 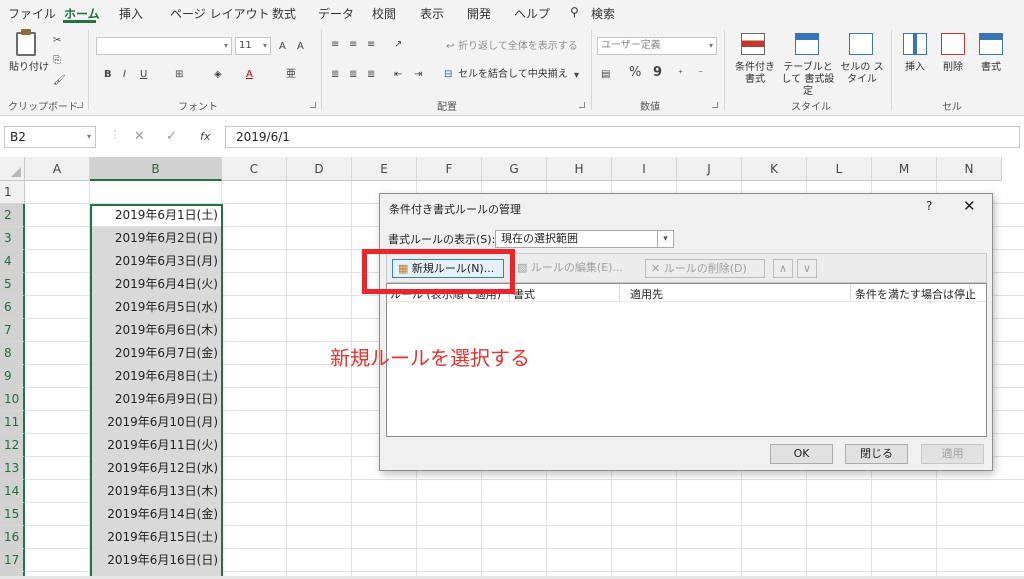 What do you see at coordinates (479, 13) in the screenshot?
I see `tab-developer: 開発` at bounding box center [479, 13].